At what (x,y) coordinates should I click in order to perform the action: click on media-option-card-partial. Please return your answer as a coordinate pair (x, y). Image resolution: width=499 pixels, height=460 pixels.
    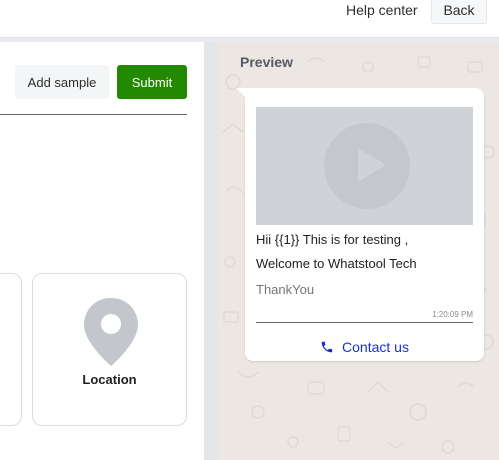
    Looking at the image, I should click on (11, 349).